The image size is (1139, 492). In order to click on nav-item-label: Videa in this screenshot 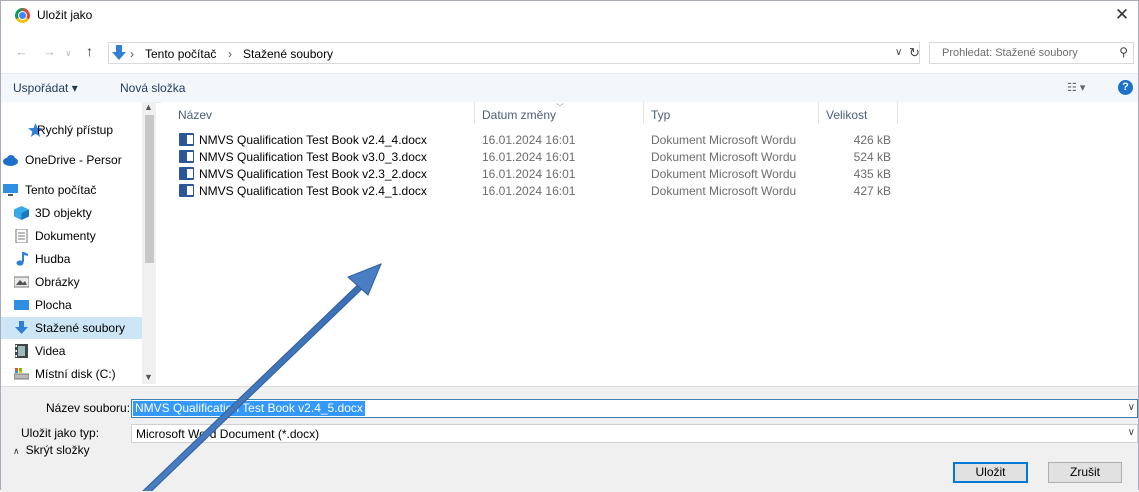, I will do `click(50, 351)`.